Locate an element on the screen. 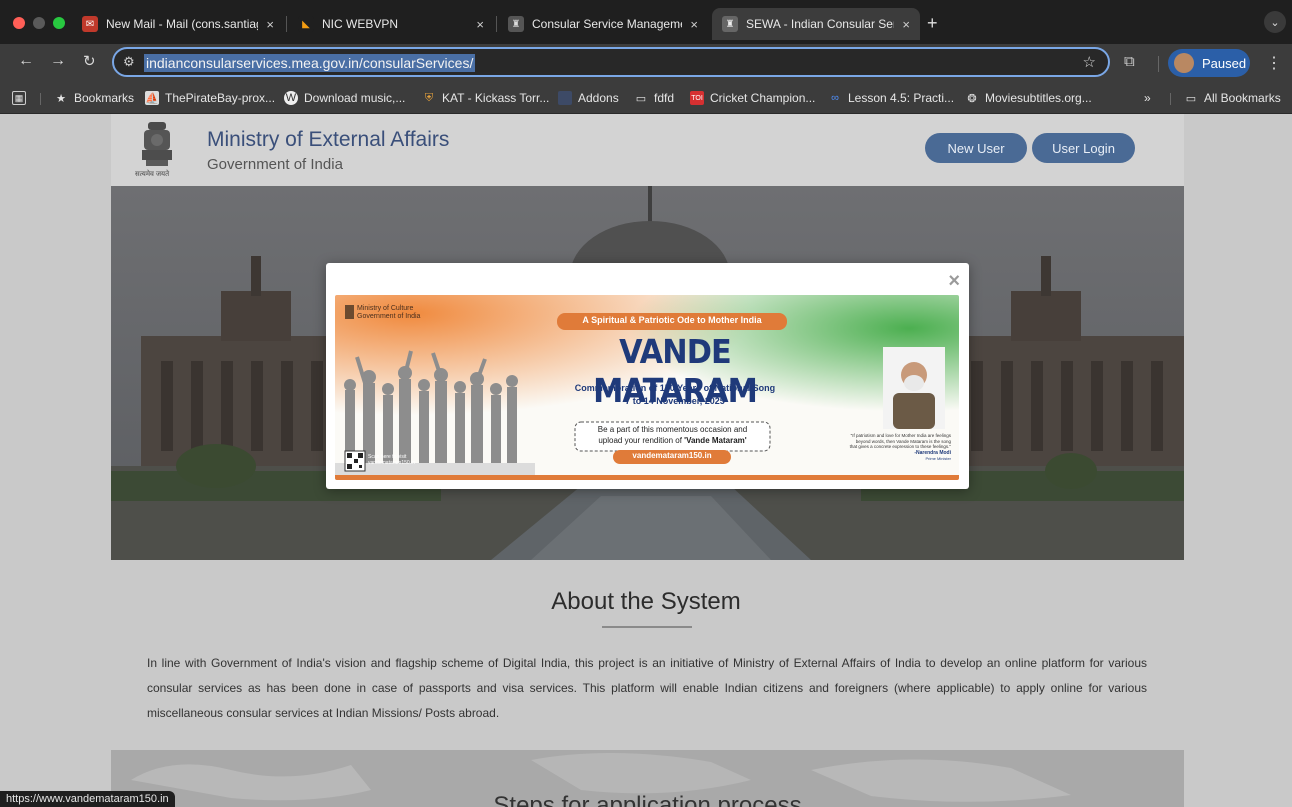  nic-favicon-icon: ◣ is located at coordinates (306, 24).